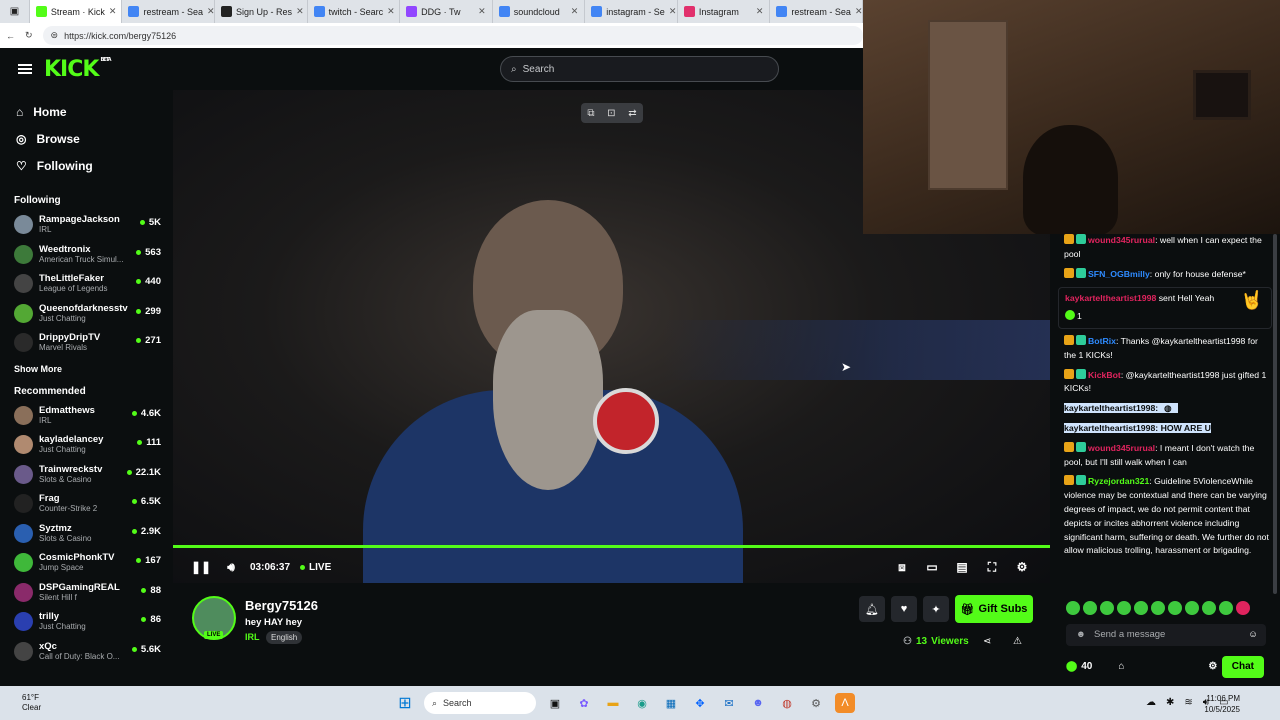 The height and width of the screenshot is (720, 1280). Describe the element at coordinates (55, 35) in the screenshot. I see `site-info-icon: ⊜` at that location.